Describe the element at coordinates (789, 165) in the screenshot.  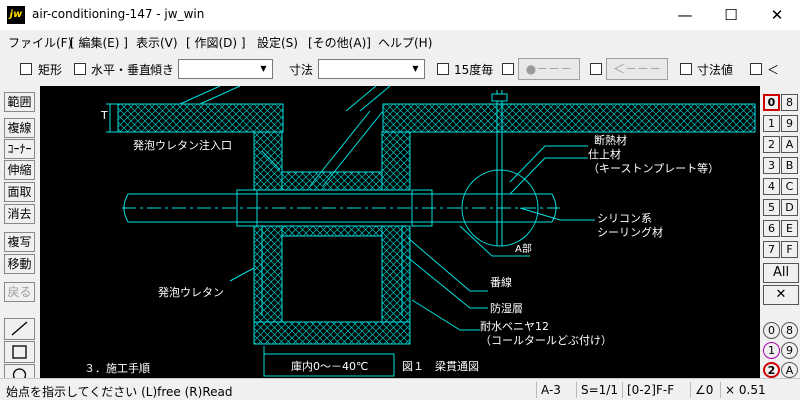
I see `layer-b-button: B` at that location.